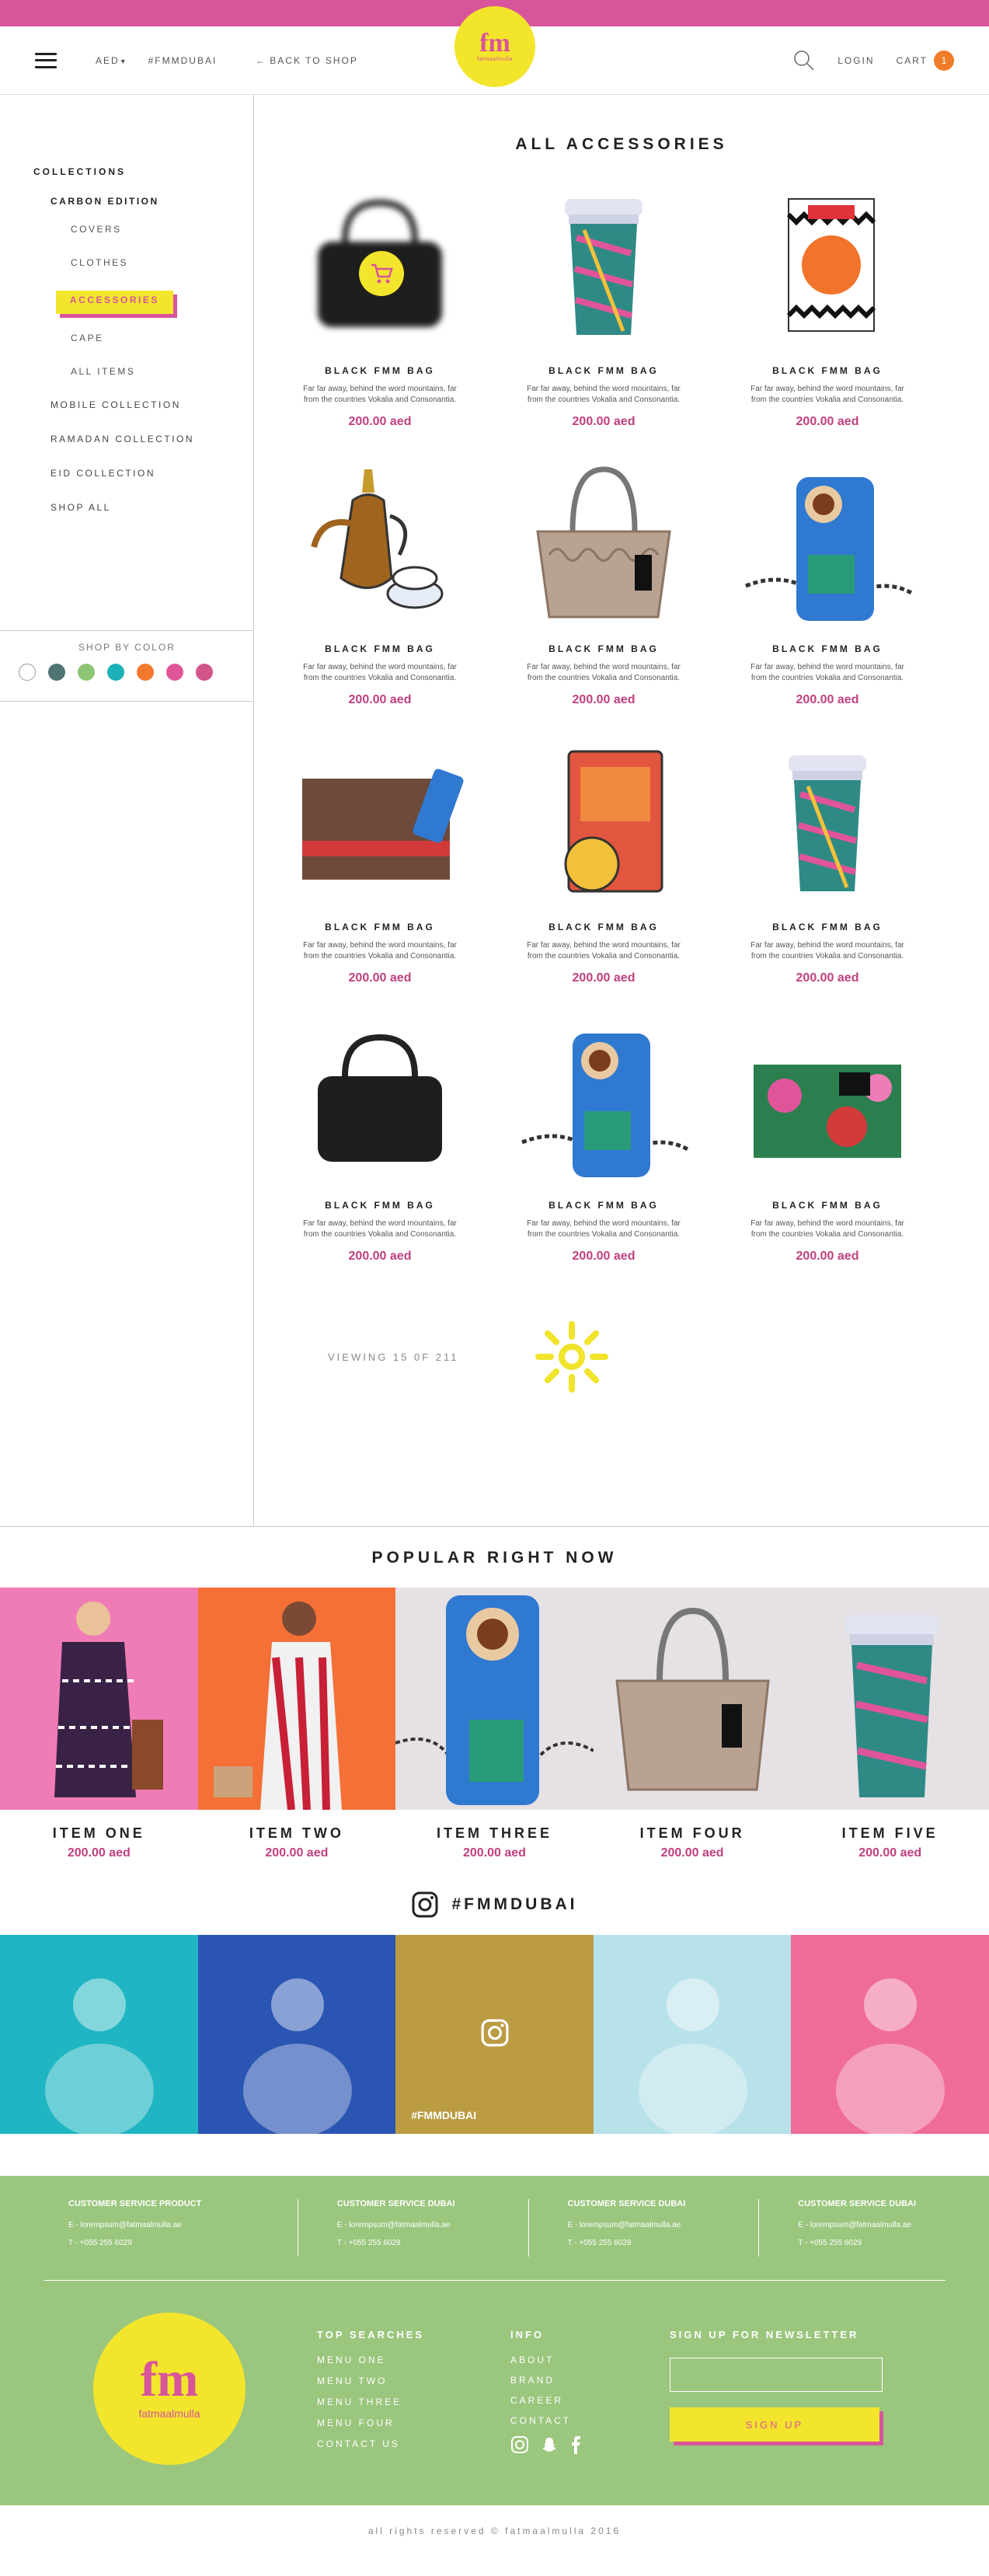  I want to click on currency-selector: AED▼, so click(112, 61).